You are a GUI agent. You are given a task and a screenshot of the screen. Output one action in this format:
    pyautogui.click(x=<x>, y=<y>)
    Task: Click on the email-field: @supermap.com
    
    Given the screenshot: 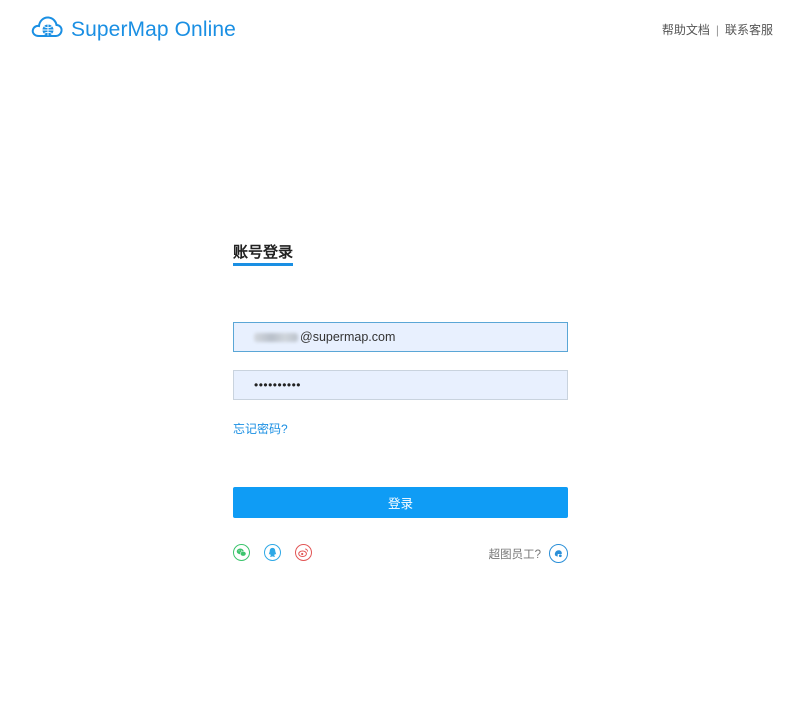 What is the action you would take?
    pyautogui.click(x=400, y=337)
    